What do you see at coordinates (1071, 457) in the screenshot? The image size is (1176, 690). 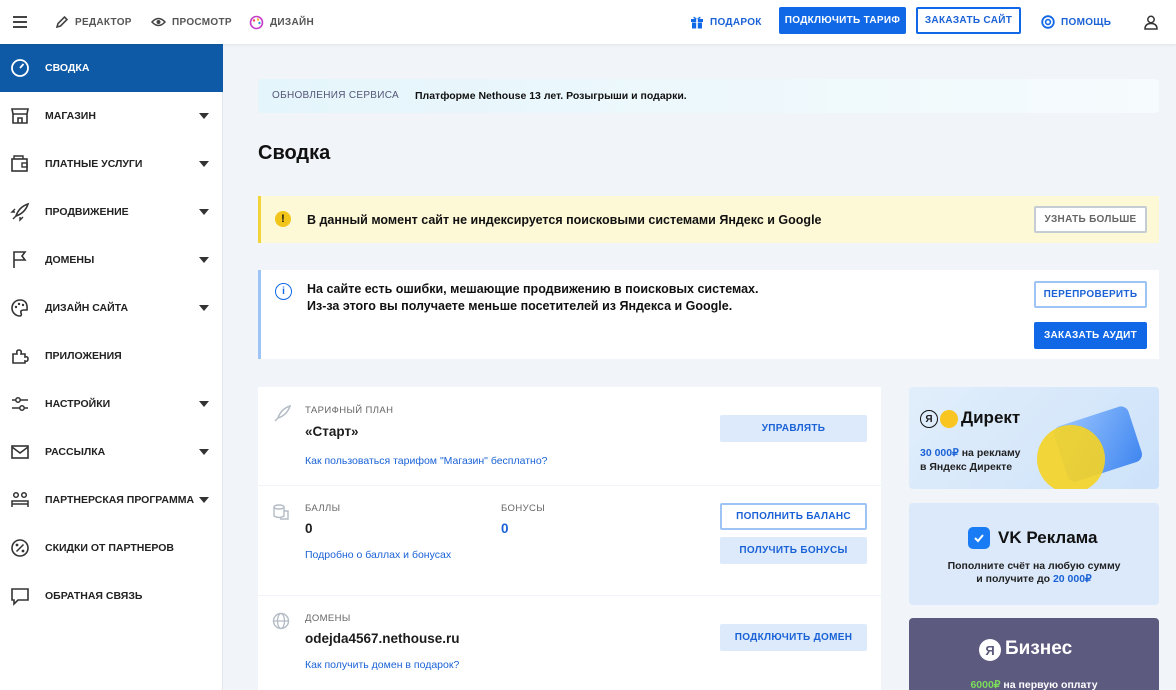 I see `coin-illustration` at bounding box center [1071, 457].